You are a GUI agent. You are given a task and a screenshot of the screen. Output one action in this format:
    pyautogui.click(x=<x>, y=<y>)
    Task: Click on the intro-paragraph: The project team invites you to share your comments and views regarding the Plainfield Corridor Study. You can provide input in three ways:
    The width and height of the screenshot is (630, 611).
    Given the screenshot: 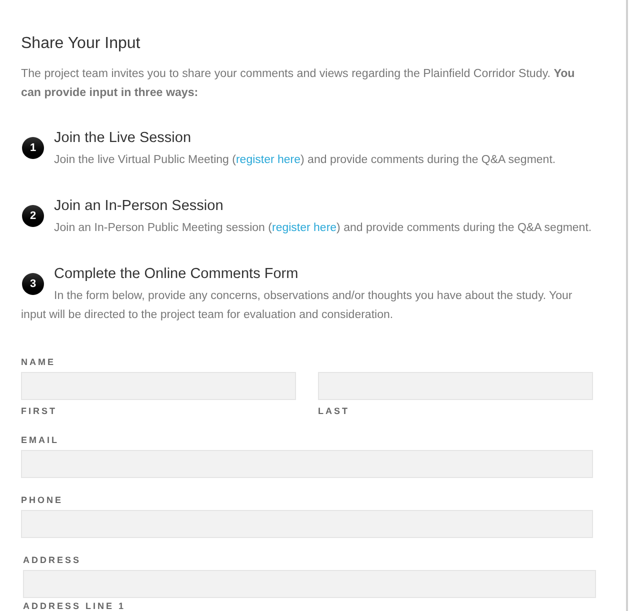 What is the action you would take?
    pyautogui.click(x=298, y=83)
    